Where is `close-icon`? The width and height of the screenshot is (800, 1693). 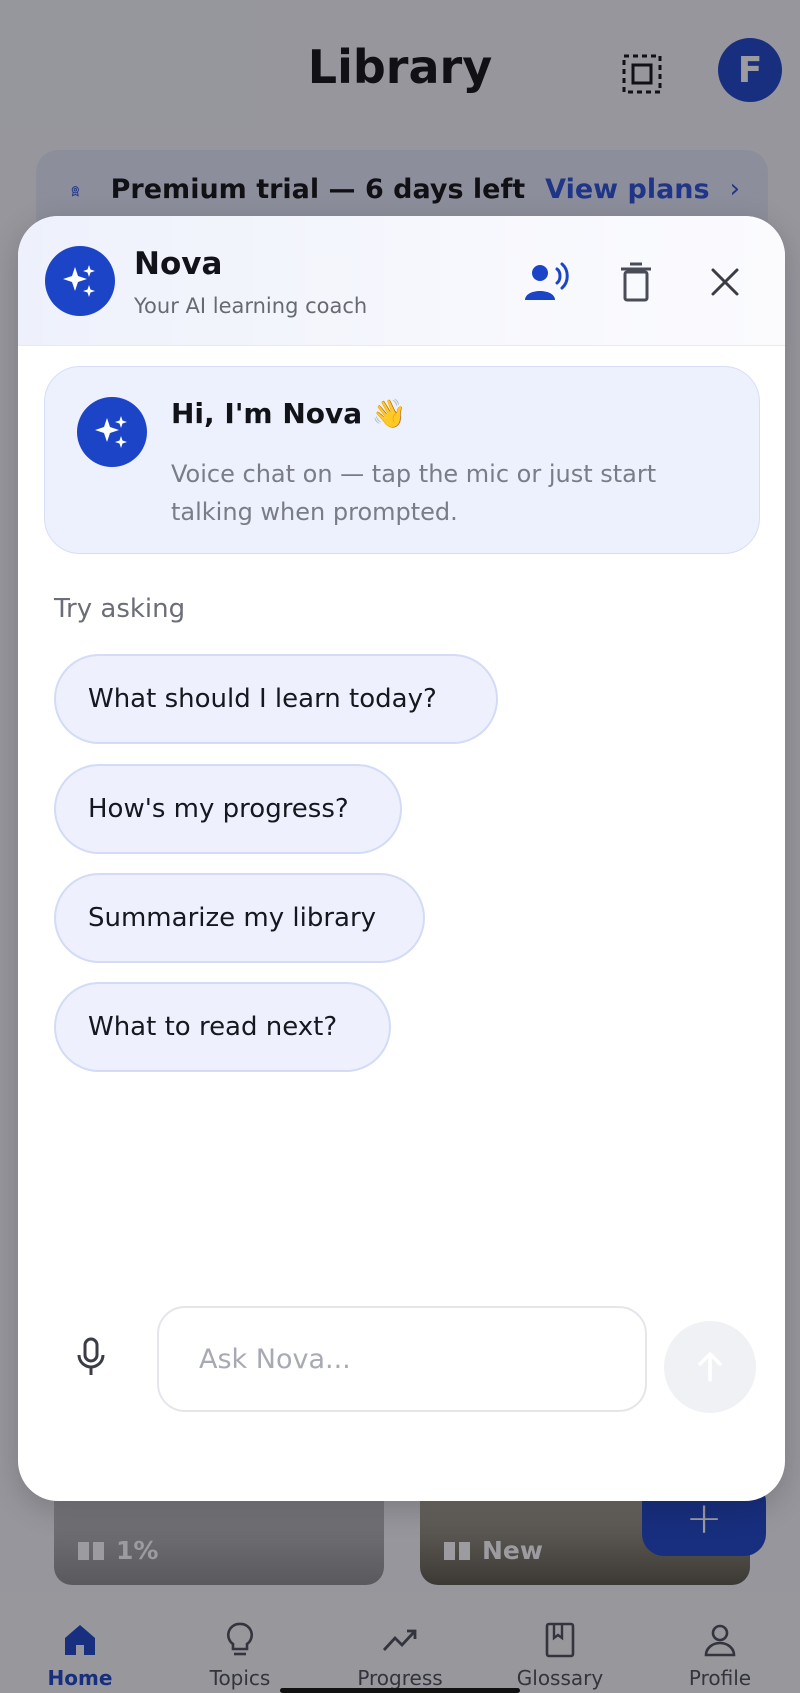 close-icon is located at coordinates (725, 282).